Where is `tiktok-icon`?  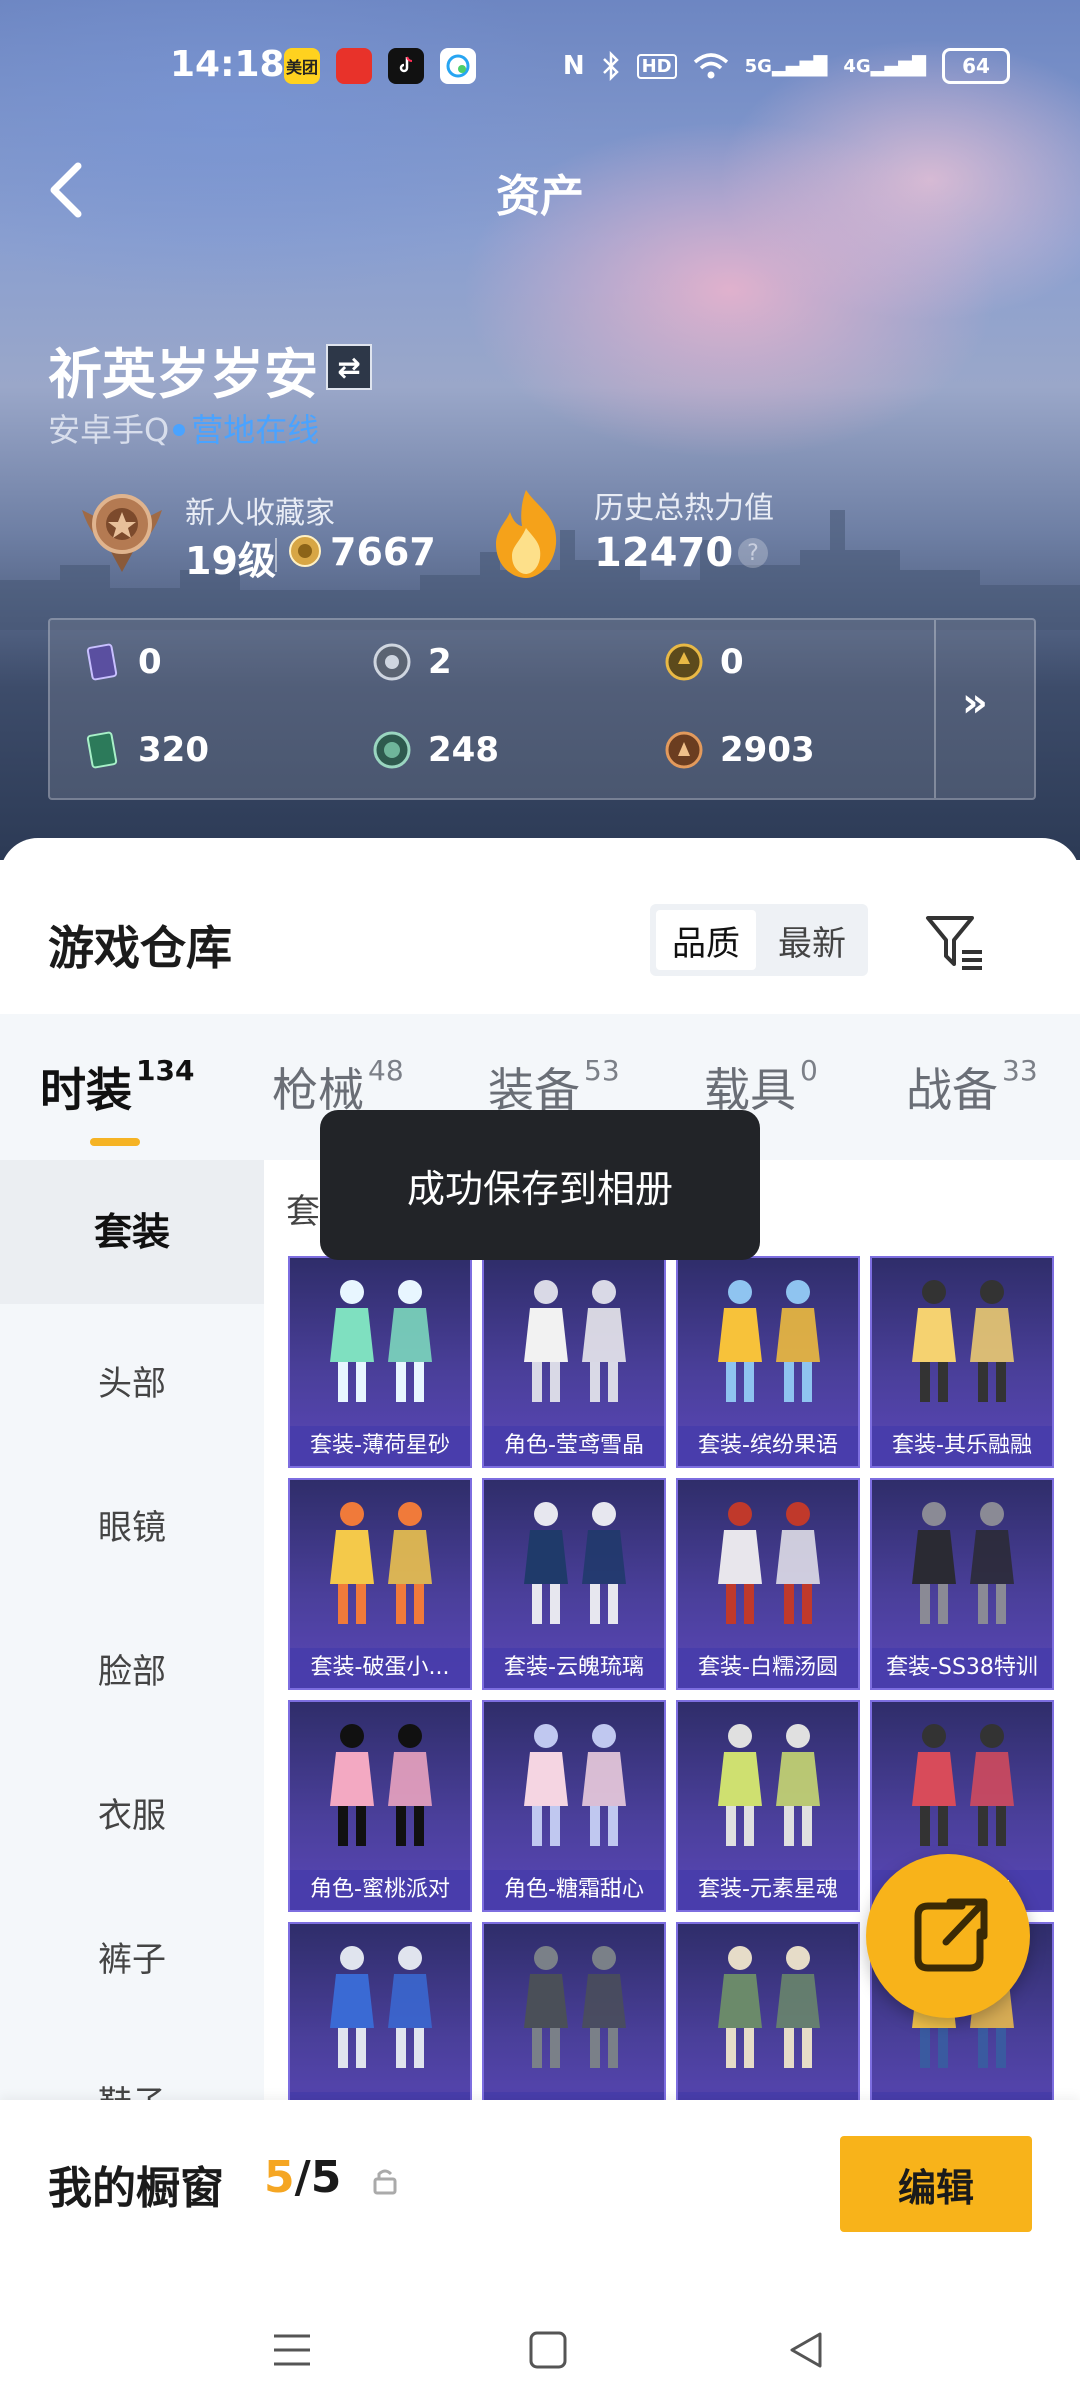 tiktok-icon is located at coordinates (406, 66).